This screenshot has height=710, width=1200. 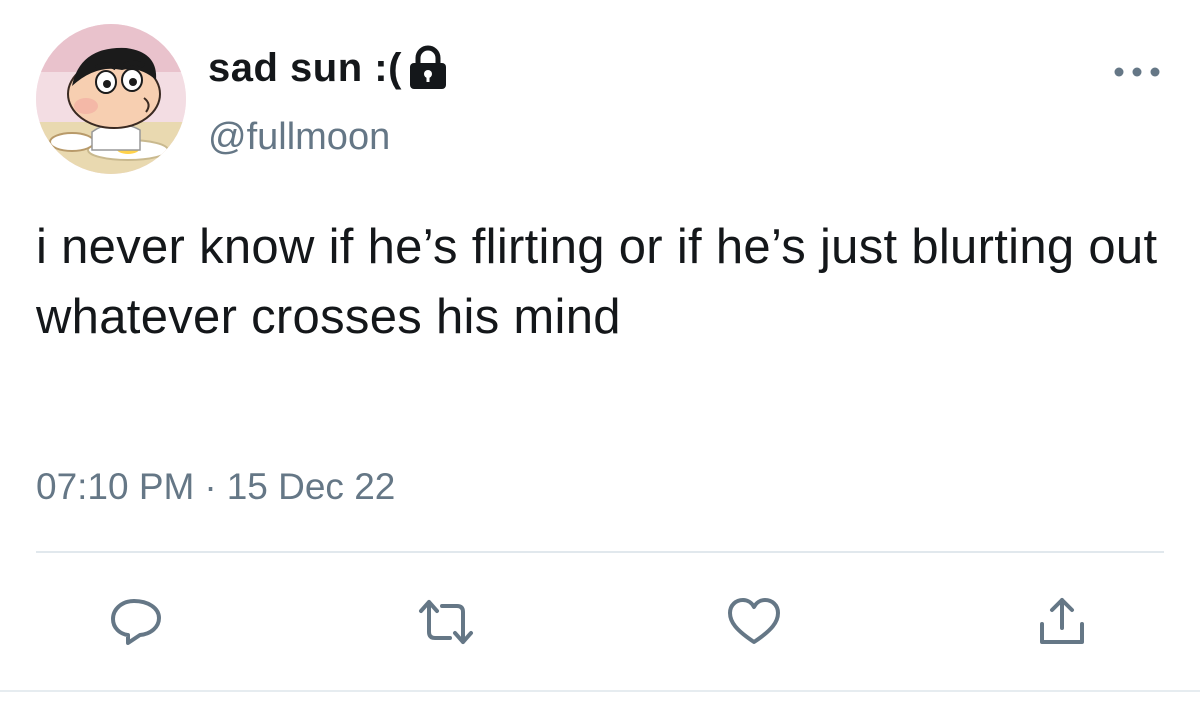 What do you see at coordinates (600, 552) in the screenshot?
I see `divider` at bounding box center [600, 552].